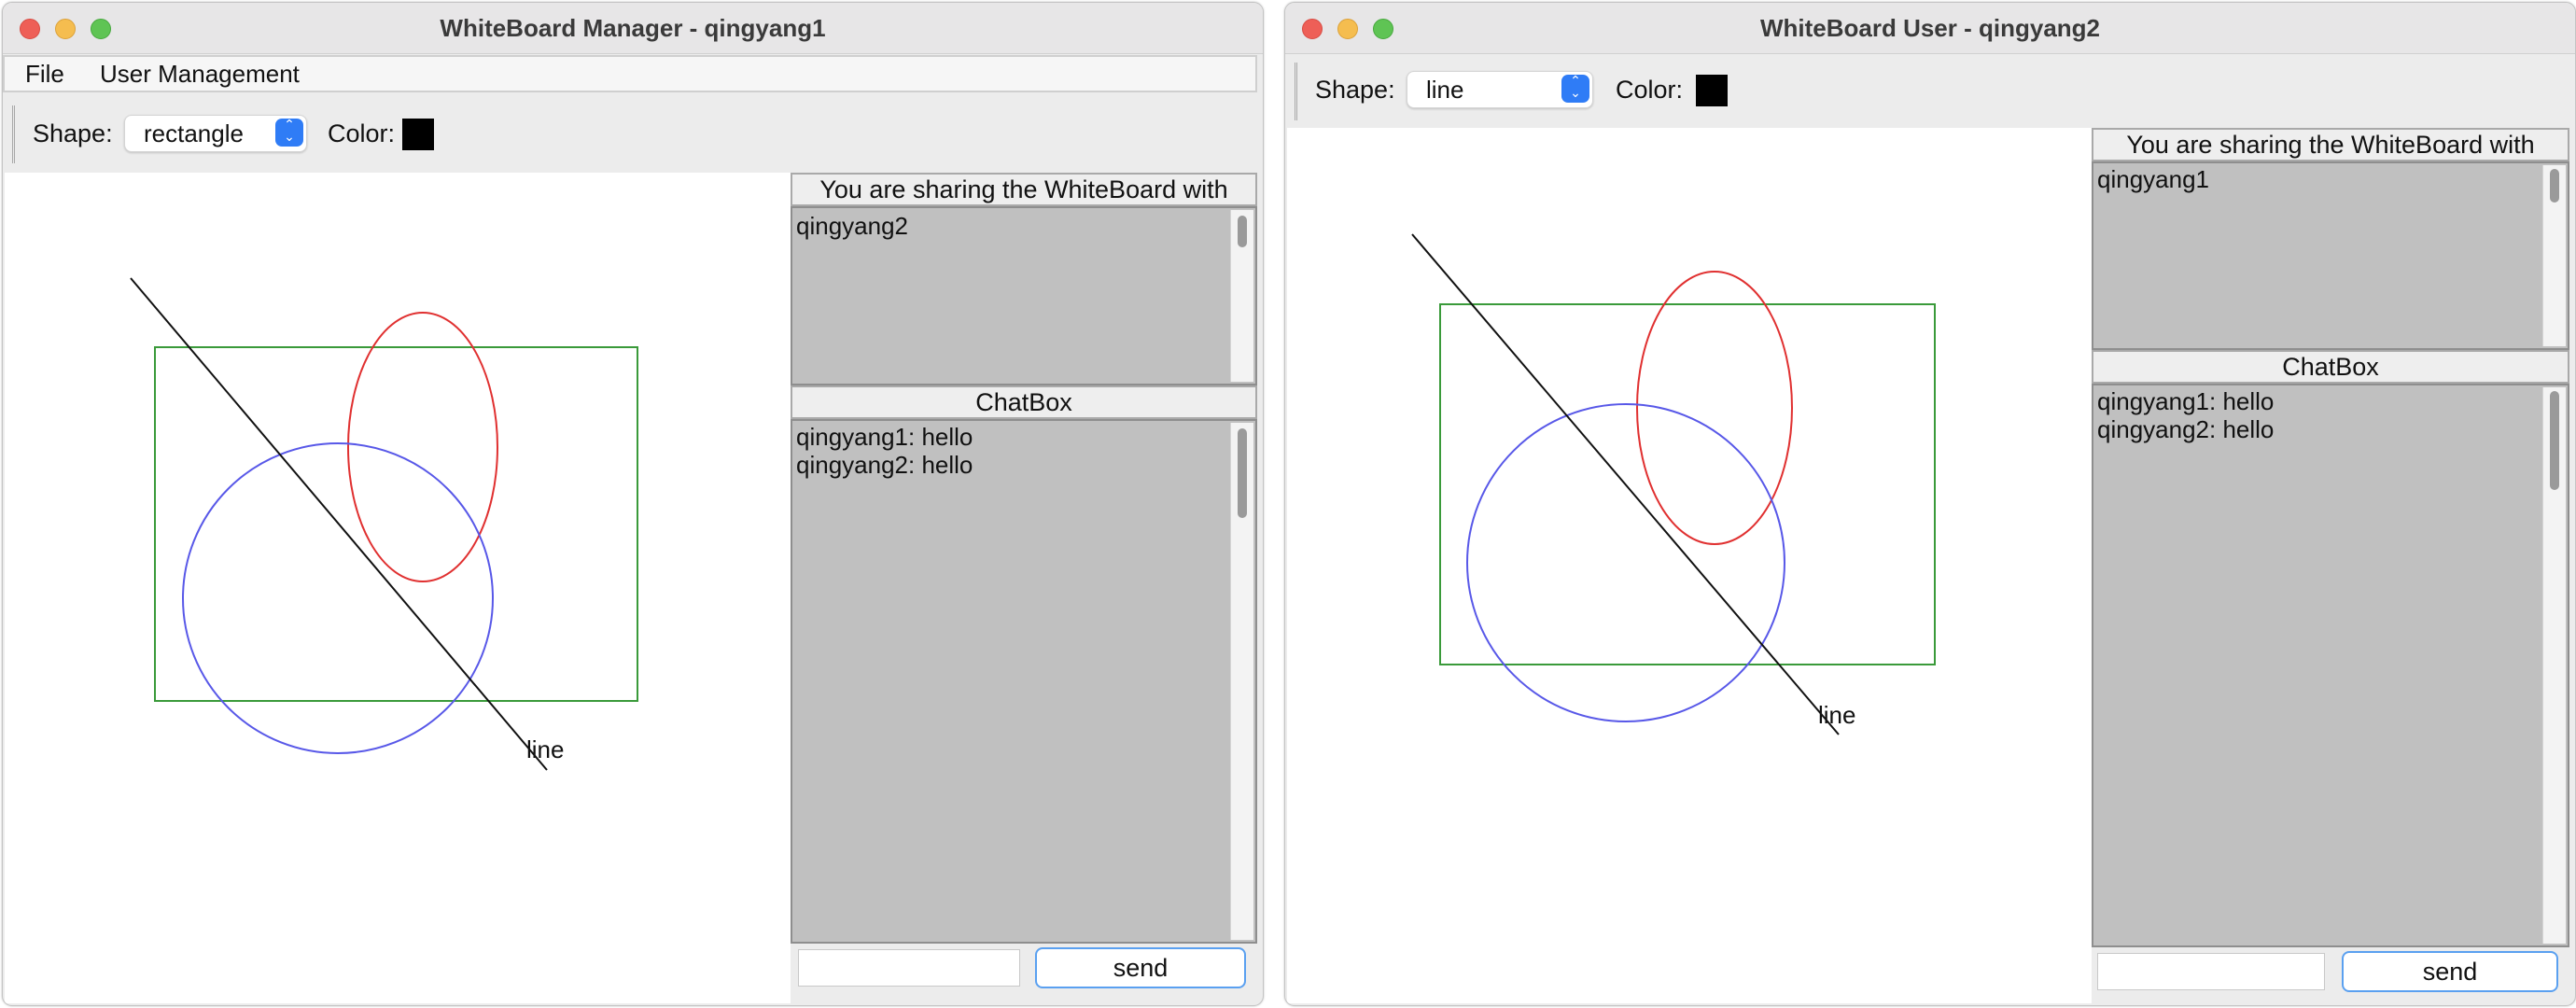 The image size is (2576, 1008). I want to click on shared-users-list: qingyang2, so click(1024, 295).